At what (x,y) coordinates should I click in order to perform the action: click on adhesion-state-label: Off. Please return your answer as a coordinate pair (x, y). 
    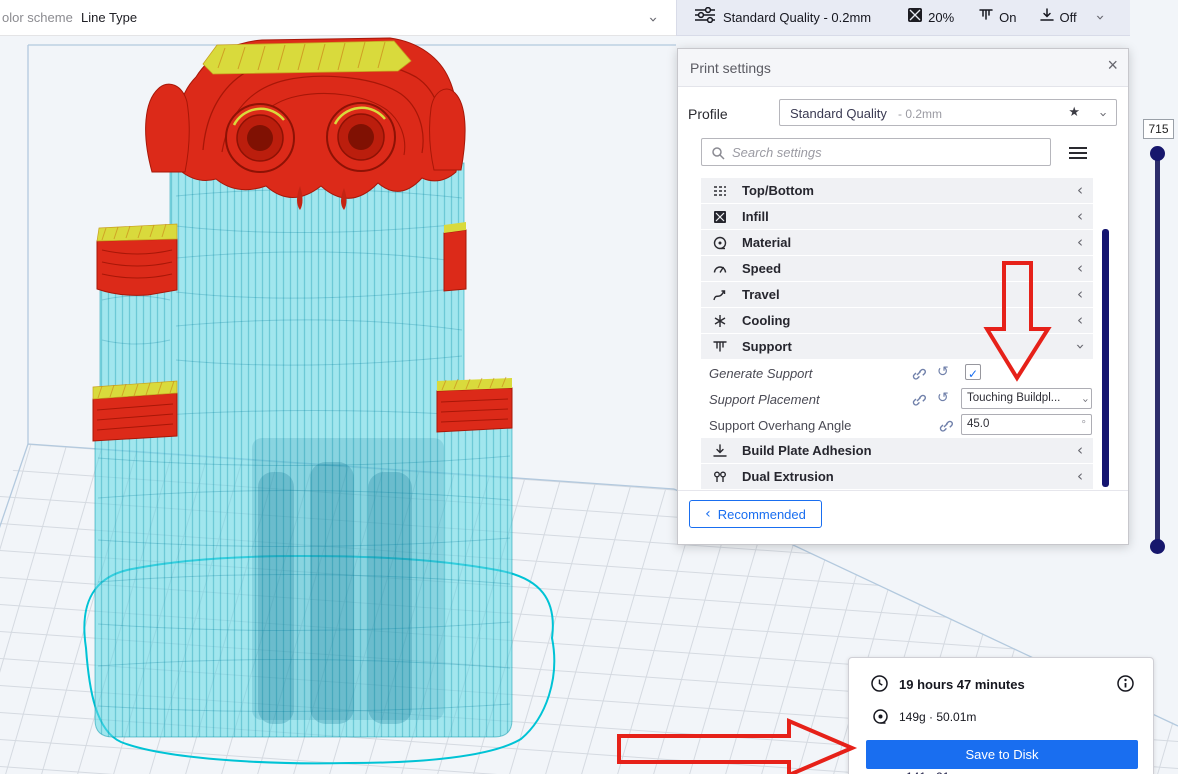
    Looking at the image, I should click on (1068, 17).